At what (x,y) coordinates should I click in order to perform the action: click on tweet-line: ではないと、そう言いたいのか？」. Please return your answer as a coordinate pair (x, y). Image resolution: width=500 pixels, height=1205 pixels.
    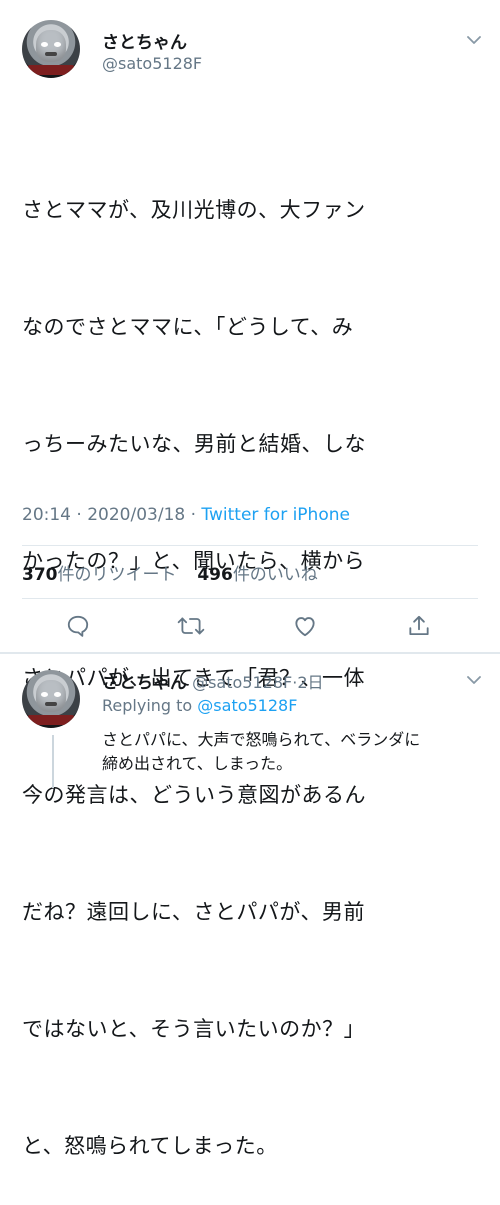
    Looking at the image, I should click on (194, 1029).